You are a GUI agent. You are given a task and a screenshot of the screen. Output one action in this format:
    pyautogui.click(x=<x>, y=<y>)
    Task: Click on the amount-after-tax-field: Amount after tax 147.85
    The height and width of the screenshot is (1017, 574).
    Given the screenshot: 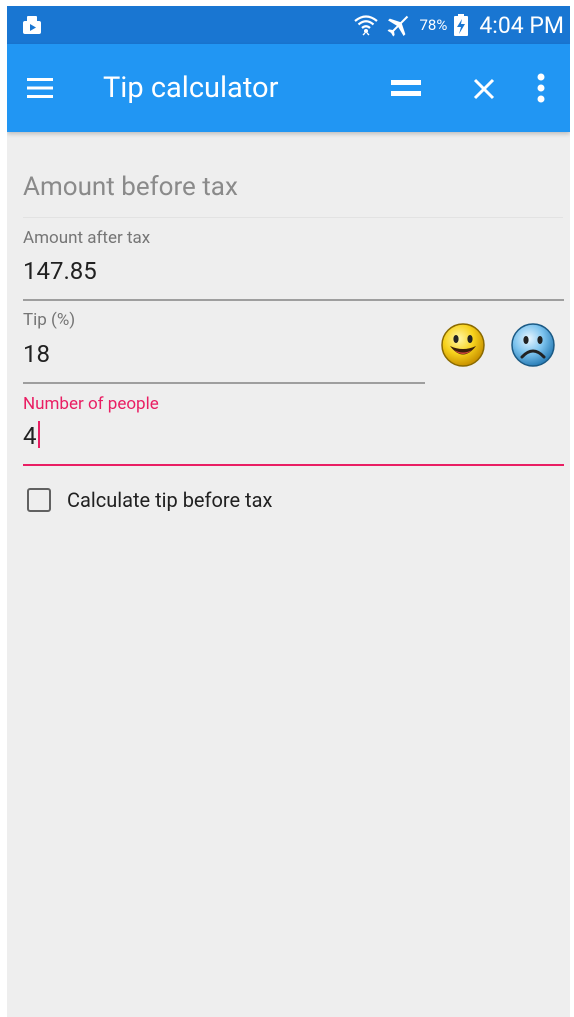 What is the action you would take?
    pyautogui.click(x=293, y=265)
    